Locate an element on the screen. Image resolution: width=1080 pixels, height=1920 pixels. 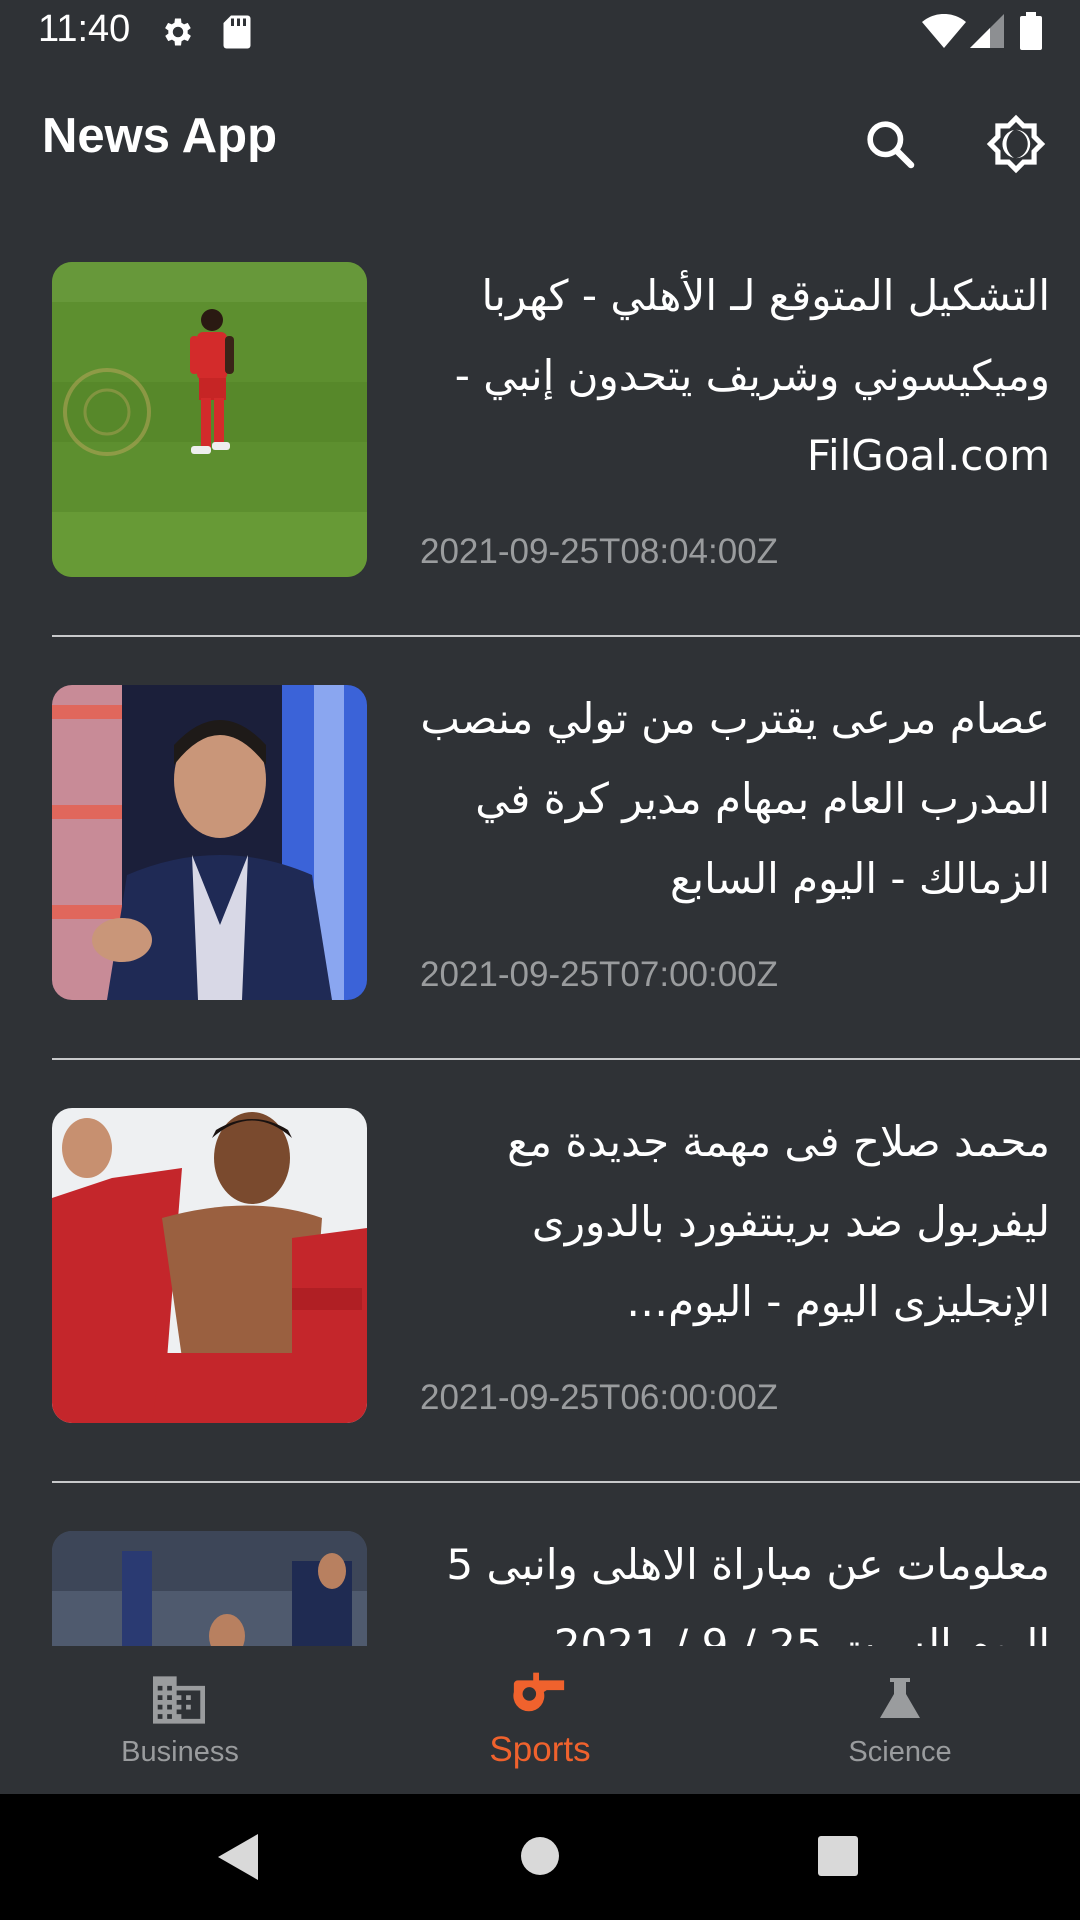
app-bar: News App is located at coordinates (540, 139).